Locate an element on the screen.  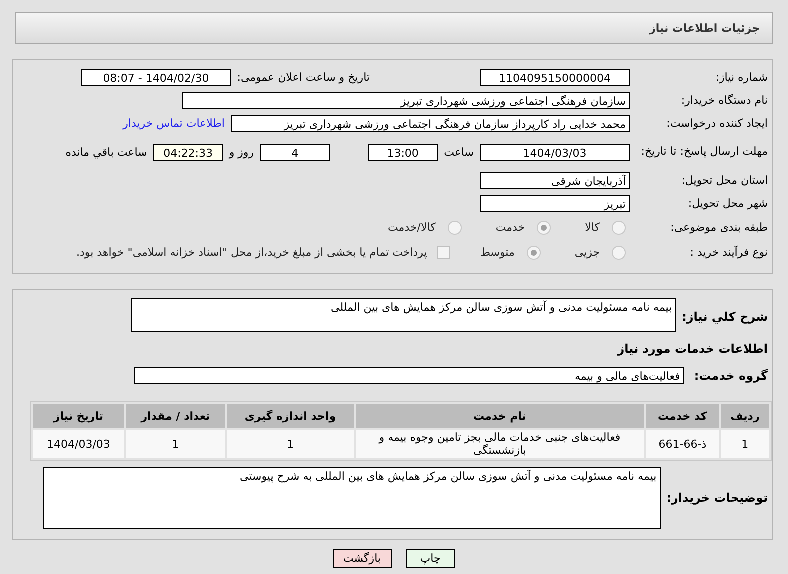
column-header: تاریخ نیاز is located at coordinates (78, 416).